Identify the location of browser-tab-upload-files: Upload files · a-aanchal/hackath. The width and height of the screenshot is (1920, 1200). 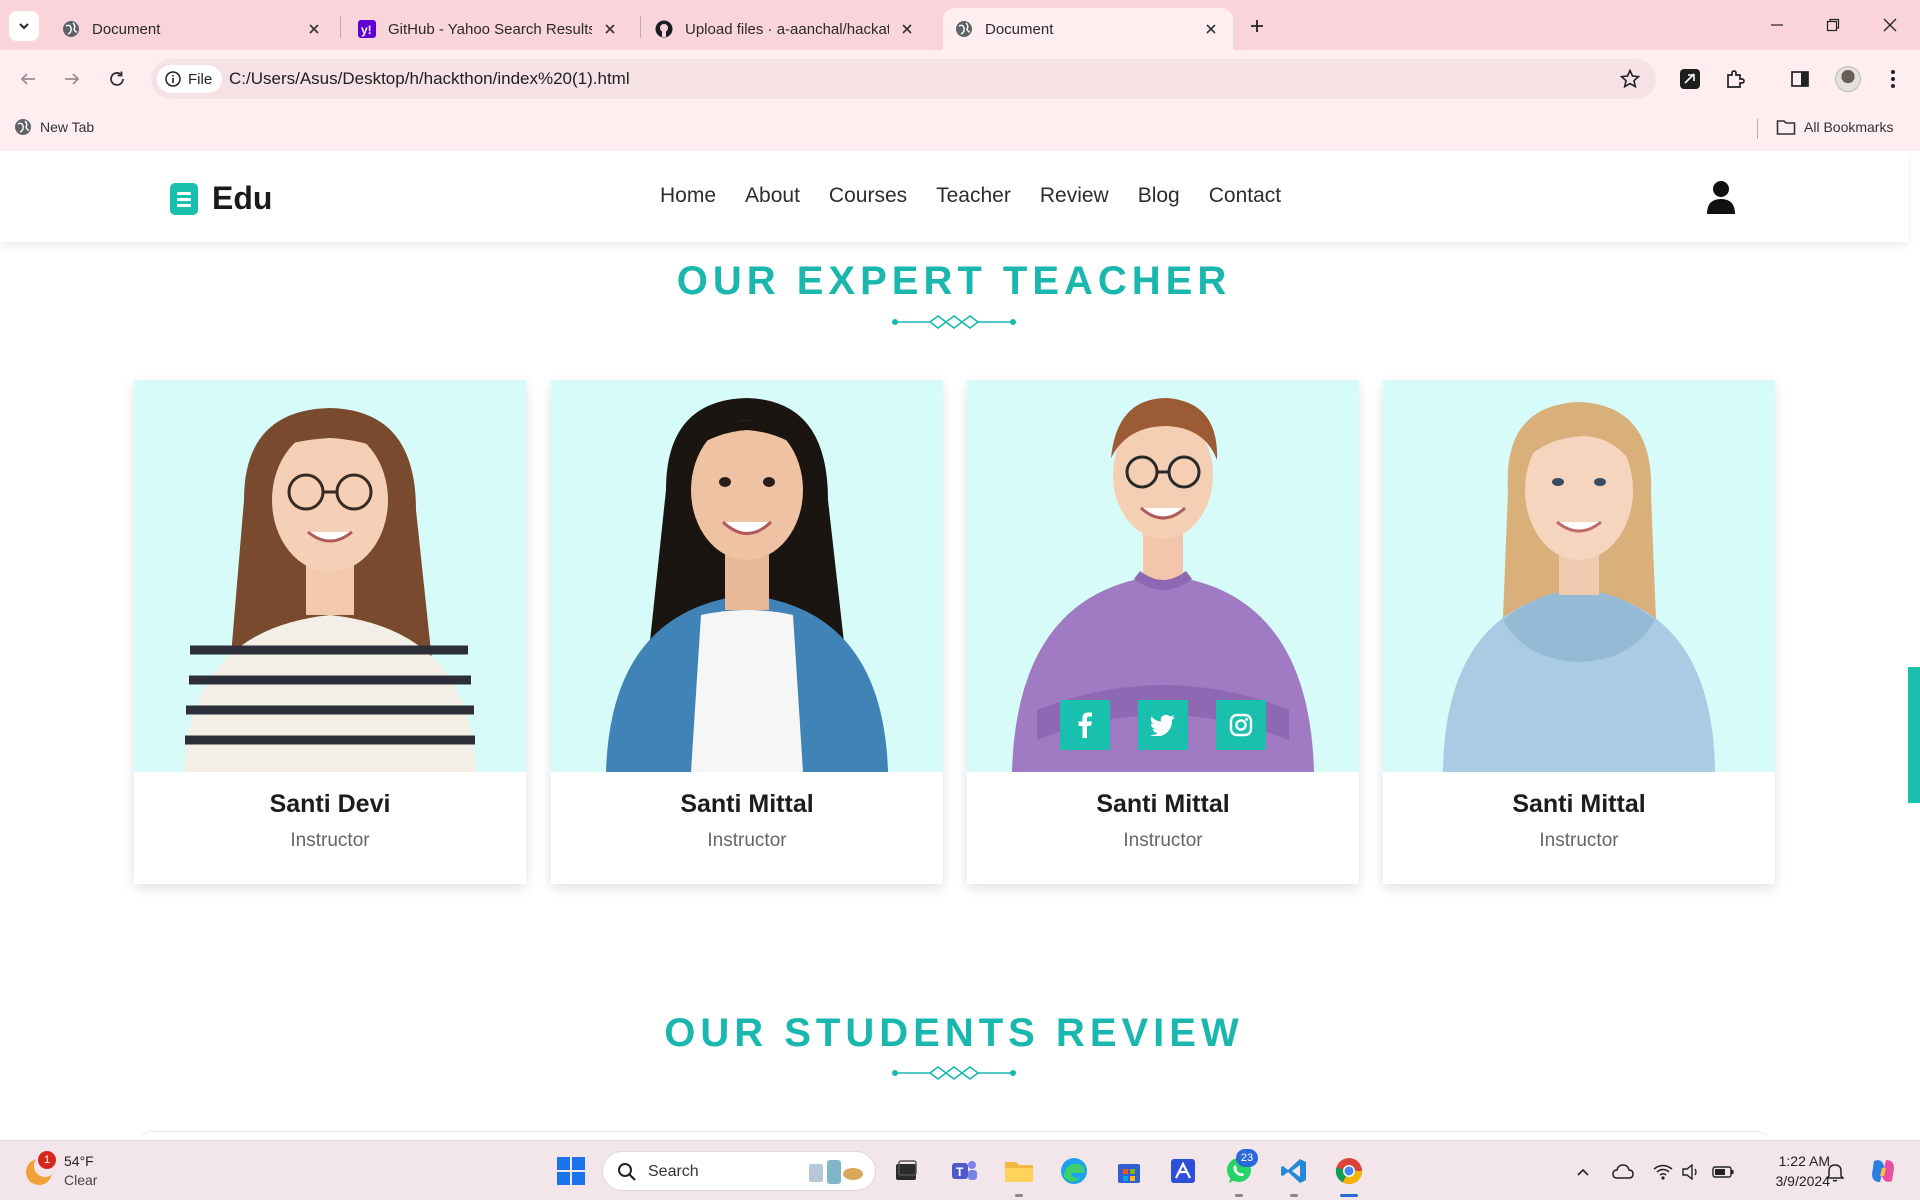
(786, 29).